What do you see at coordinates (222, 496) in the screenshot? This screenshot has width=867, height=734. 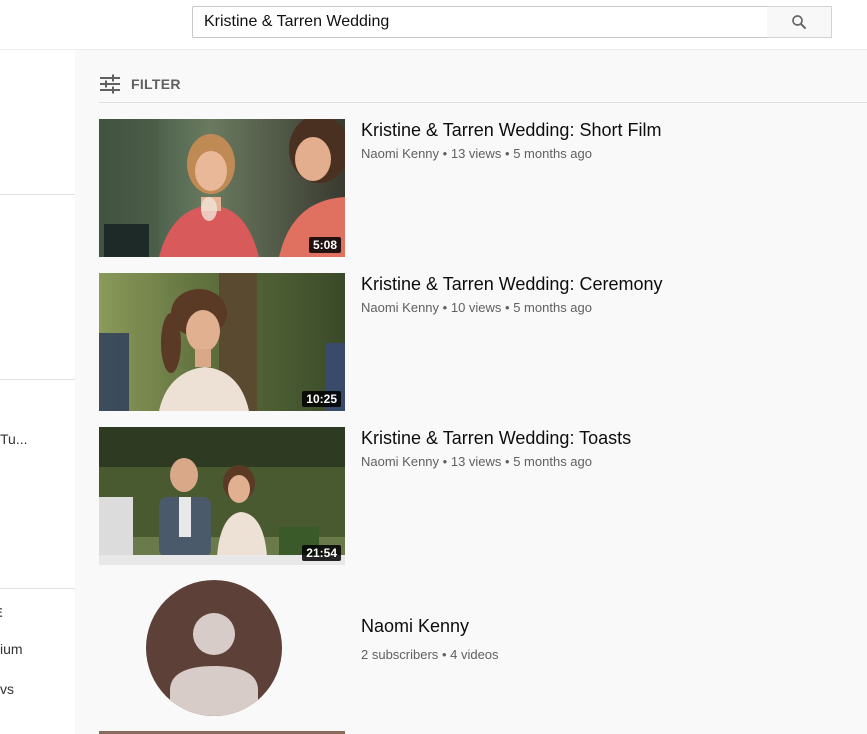 I see `video-thumbnail: 21:54` at bounding box center [222, 496].